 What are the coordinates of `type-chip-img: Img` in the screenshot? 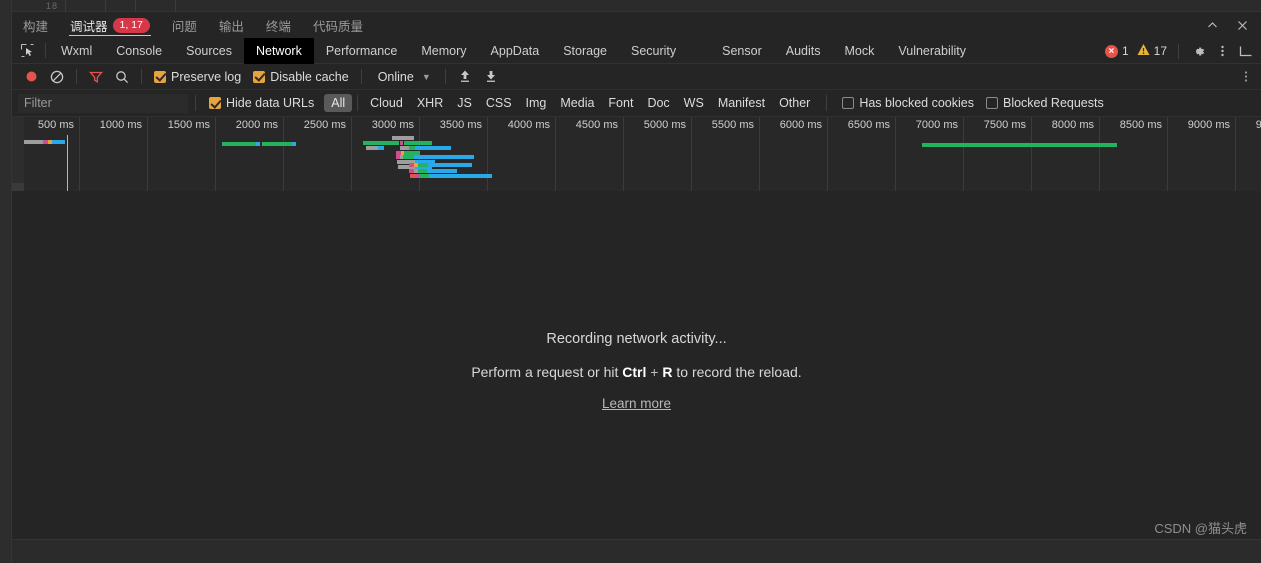 It's located at (536, 103).